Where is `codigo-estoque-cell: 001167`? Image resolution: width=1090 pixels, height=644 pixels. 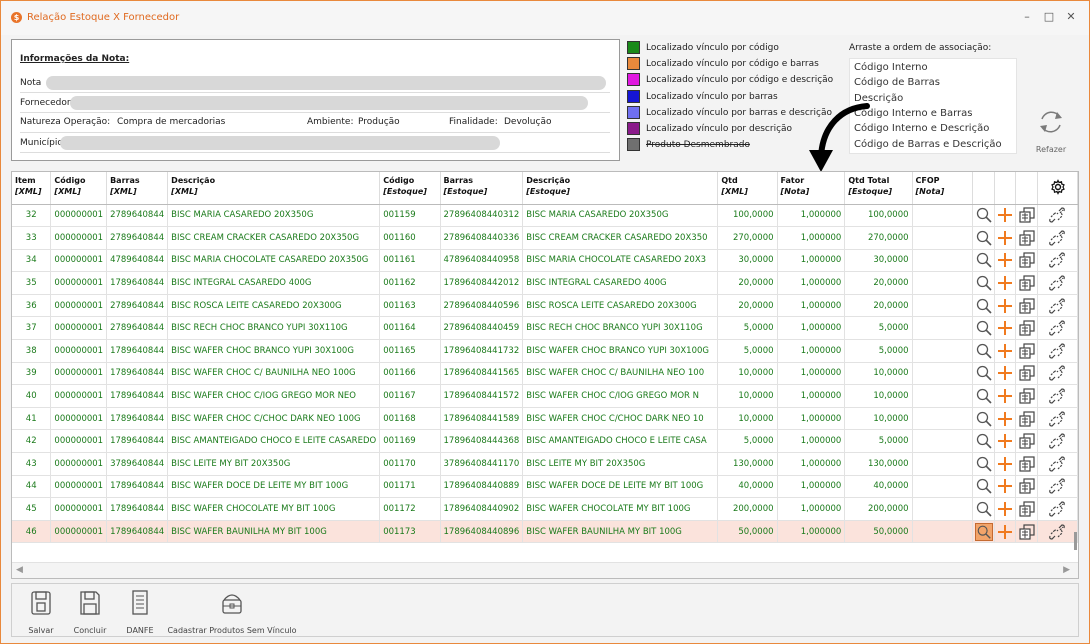 codigo-estoque-cell: 001167 is located at coordinates (410, 396).